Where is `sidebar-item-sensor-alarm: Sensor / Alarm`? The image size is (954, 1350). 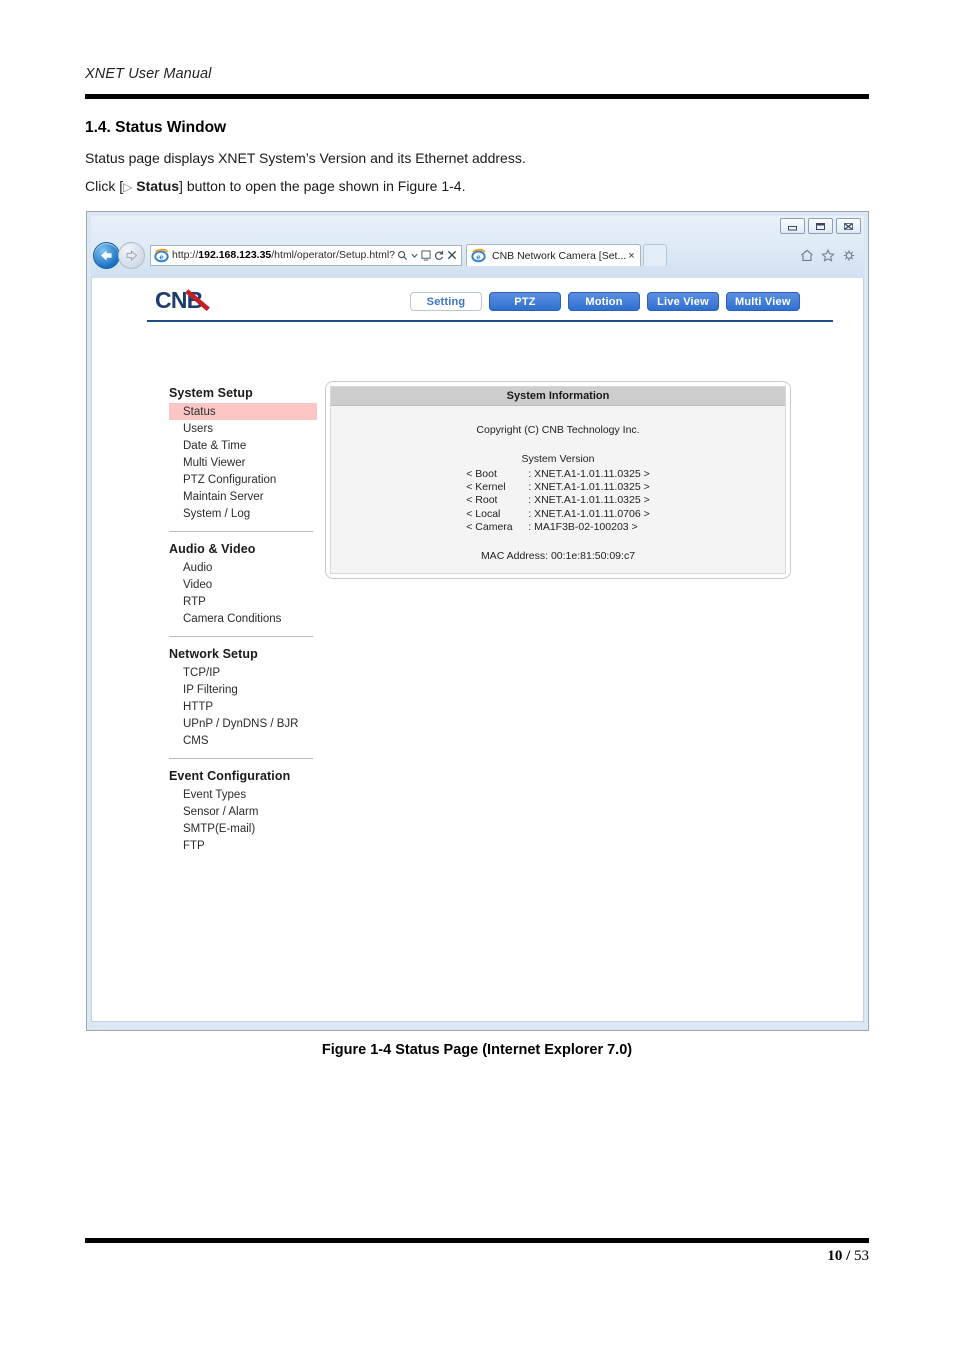 sidebar-item-sensor-alarm: Sensor / Alarm is located at coordinates (243, 811).